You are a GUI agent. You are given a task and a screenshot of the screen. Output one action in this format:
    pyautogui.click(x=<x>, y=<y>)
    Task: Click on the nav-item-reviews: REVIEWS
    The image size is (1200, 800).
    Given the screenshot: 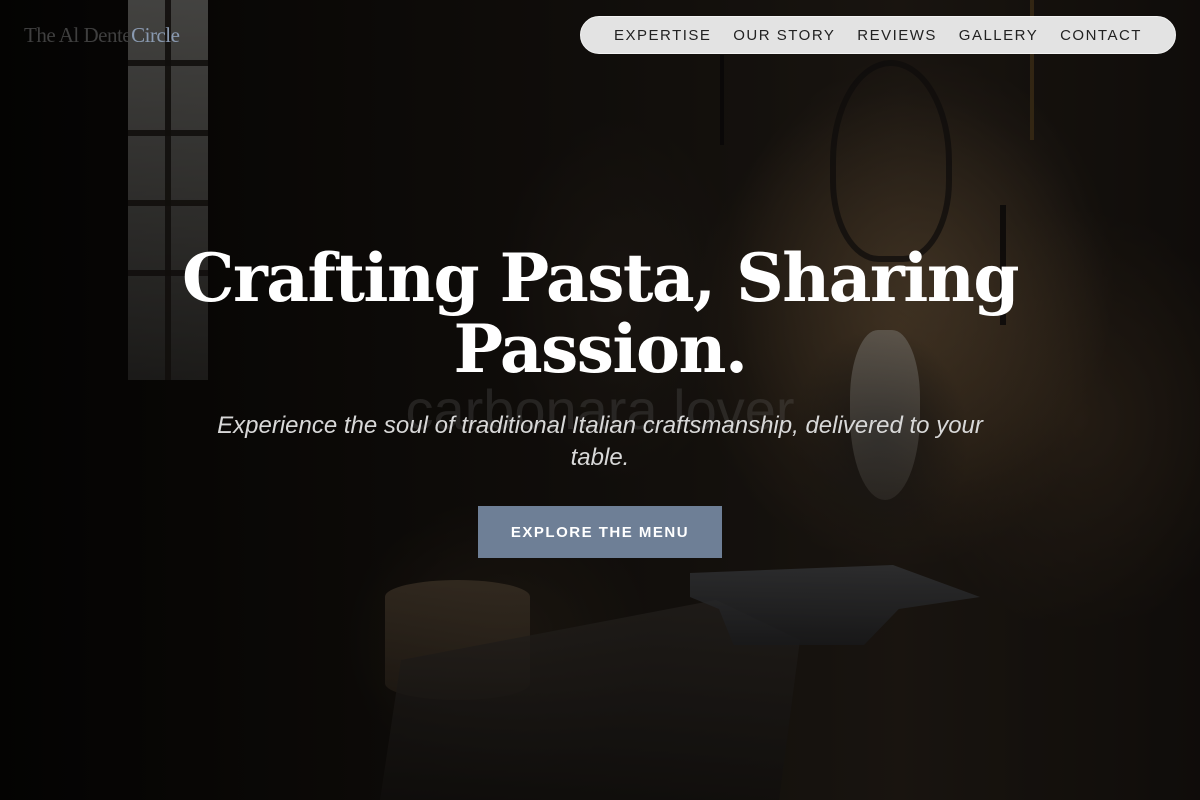 What is the action you would take?
    pyautogui.click(x=897, y=35)
    